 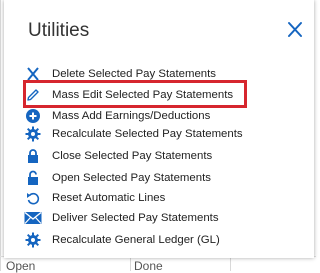 I want to click on table-column-line, so click(x=0, y=135).